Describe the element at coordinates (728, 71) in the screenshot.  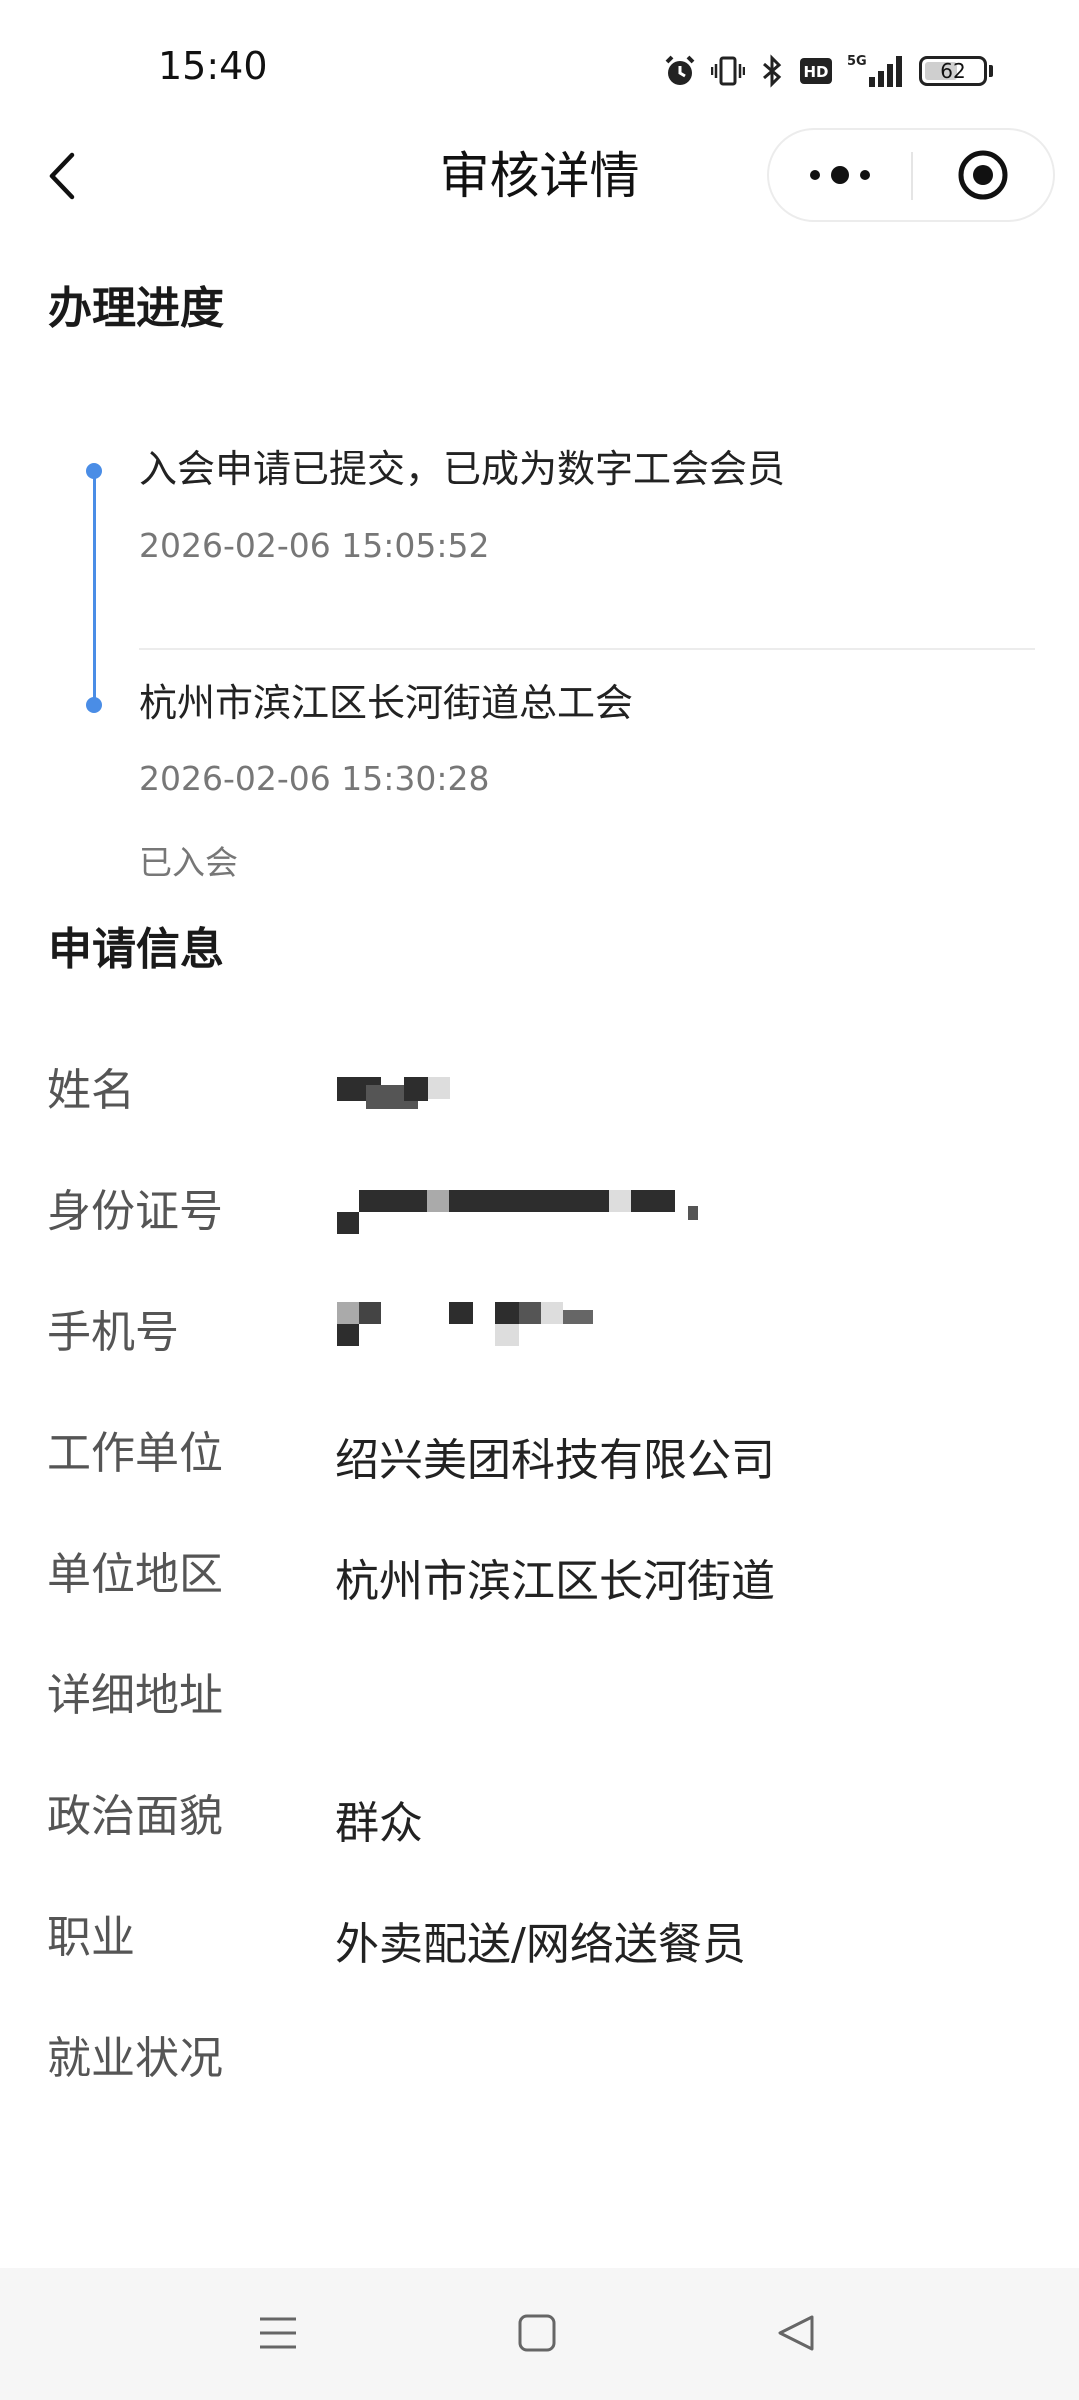
I see `vibrate-icon` at that location.